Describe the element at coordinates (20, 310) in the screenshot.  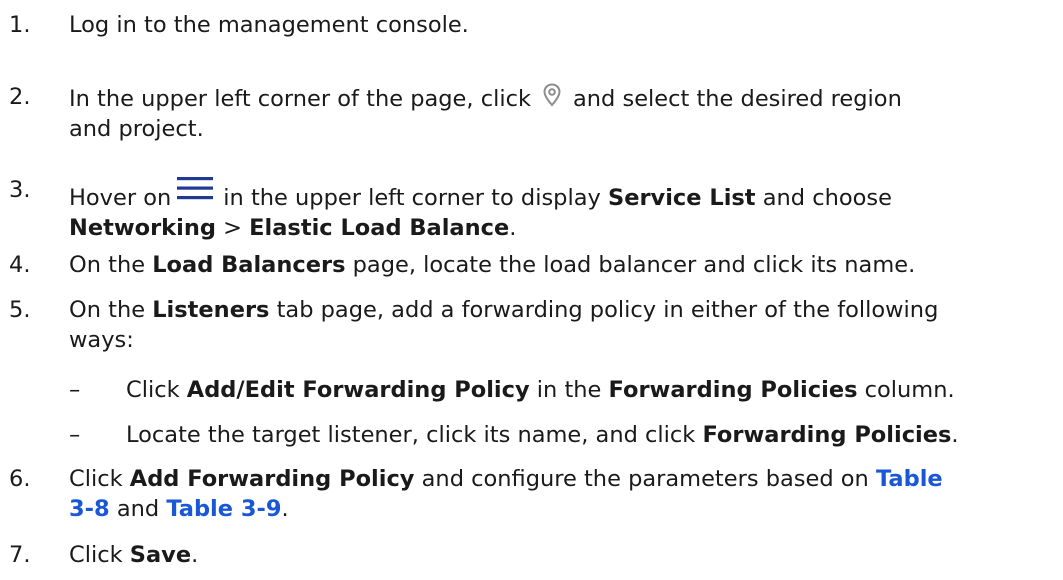
I see `step-number: 5.` at that location.